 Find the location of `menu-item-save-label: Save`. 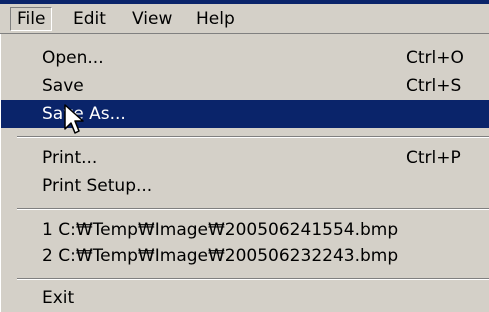

menu-item-save-label: Save is located at coordinates (63, 86).